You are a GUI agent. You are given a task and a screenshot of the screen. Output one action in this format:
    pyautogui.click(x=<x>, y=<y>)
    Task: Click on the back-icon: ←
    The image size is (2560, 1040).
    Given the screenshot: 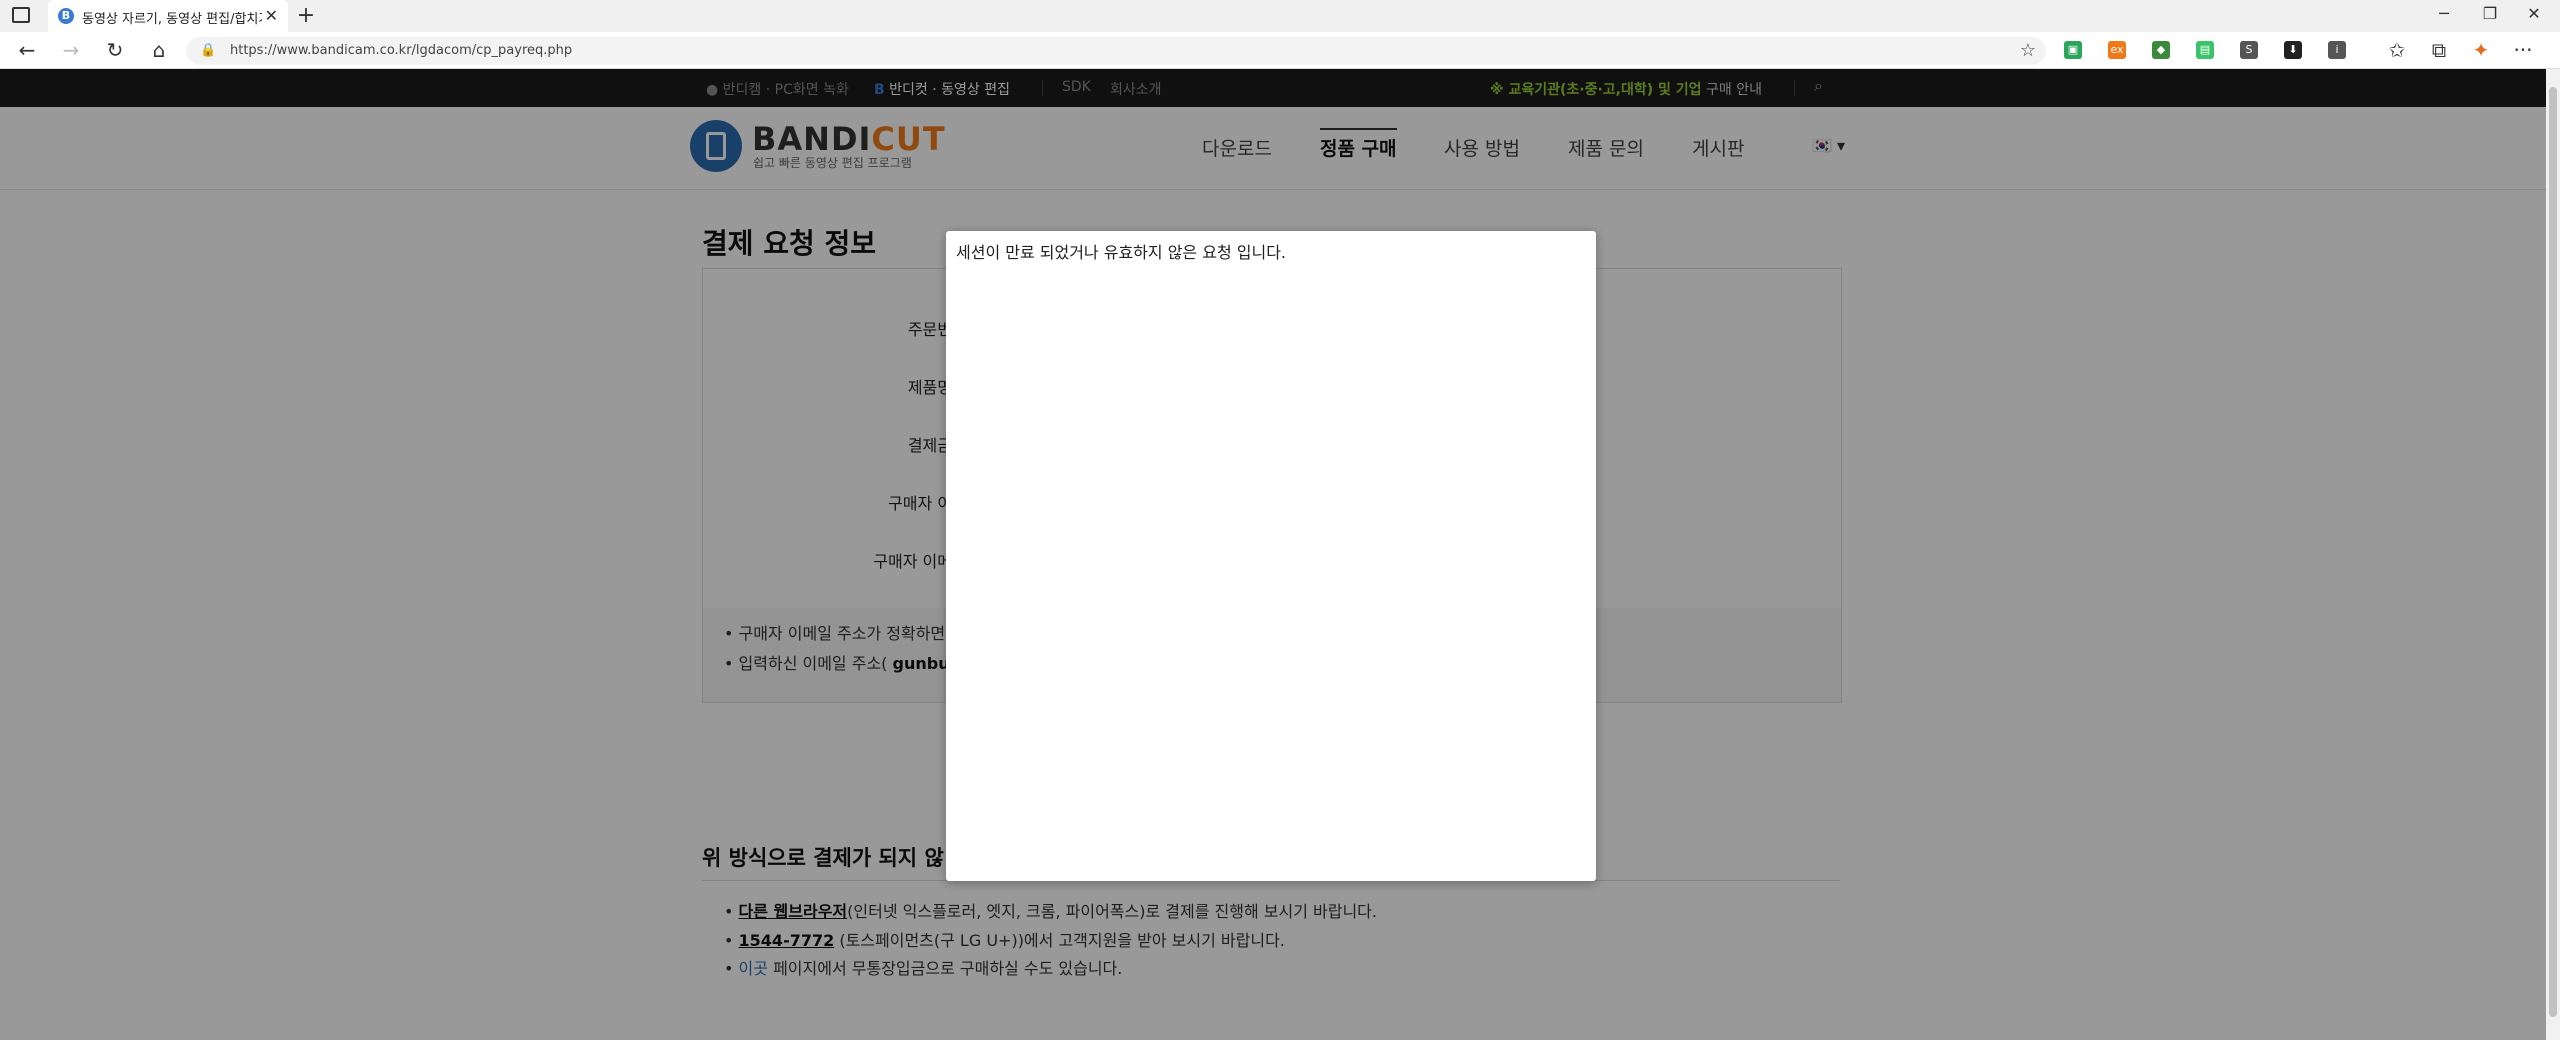 What is the action you would take?
    pyautogui.click(x=27, y=50)
    